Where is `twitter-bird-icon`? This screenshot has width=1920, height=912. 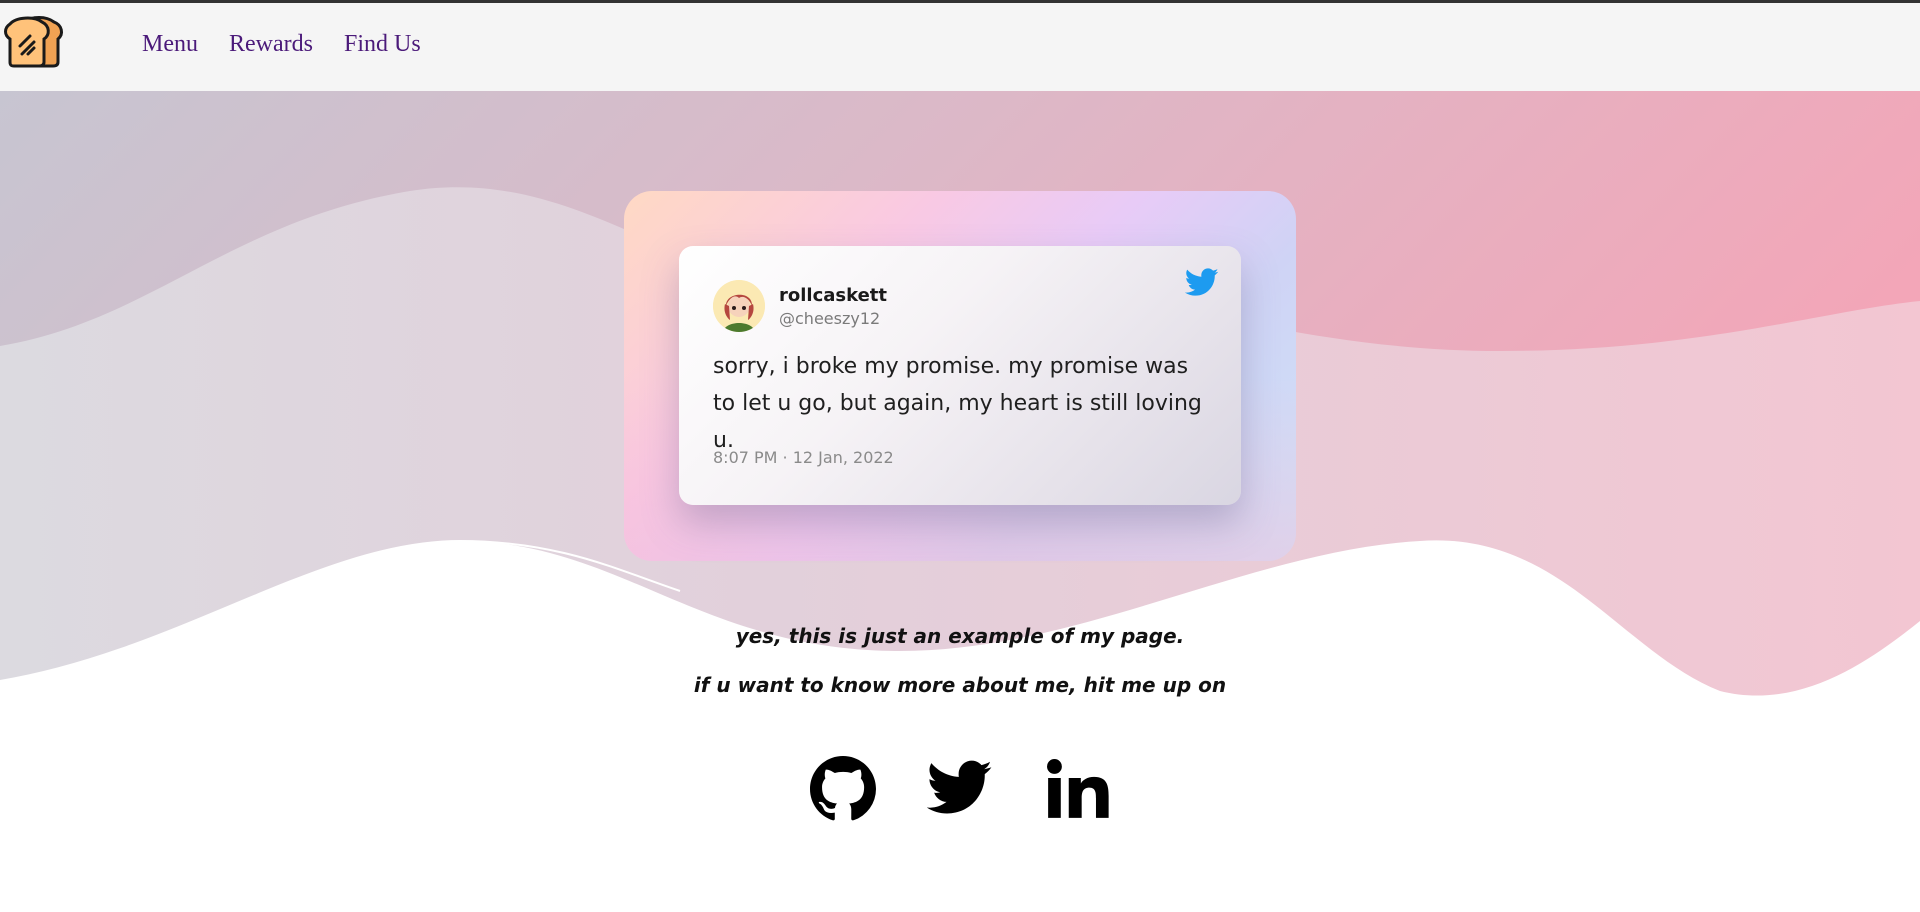 twitter-bird-icon is located at coordinates (1201, 283).